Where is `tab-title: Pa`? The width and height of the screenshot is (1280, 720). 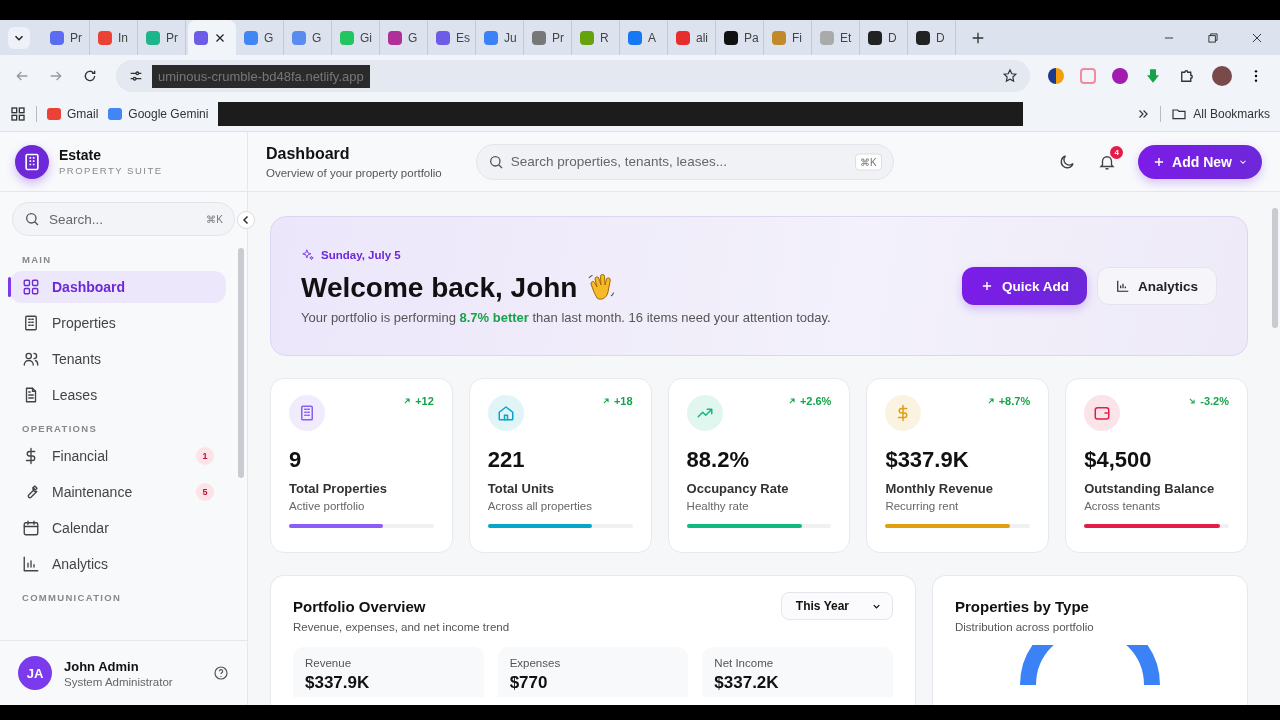
tab-title: Pa is located at coordinates (751, 37).